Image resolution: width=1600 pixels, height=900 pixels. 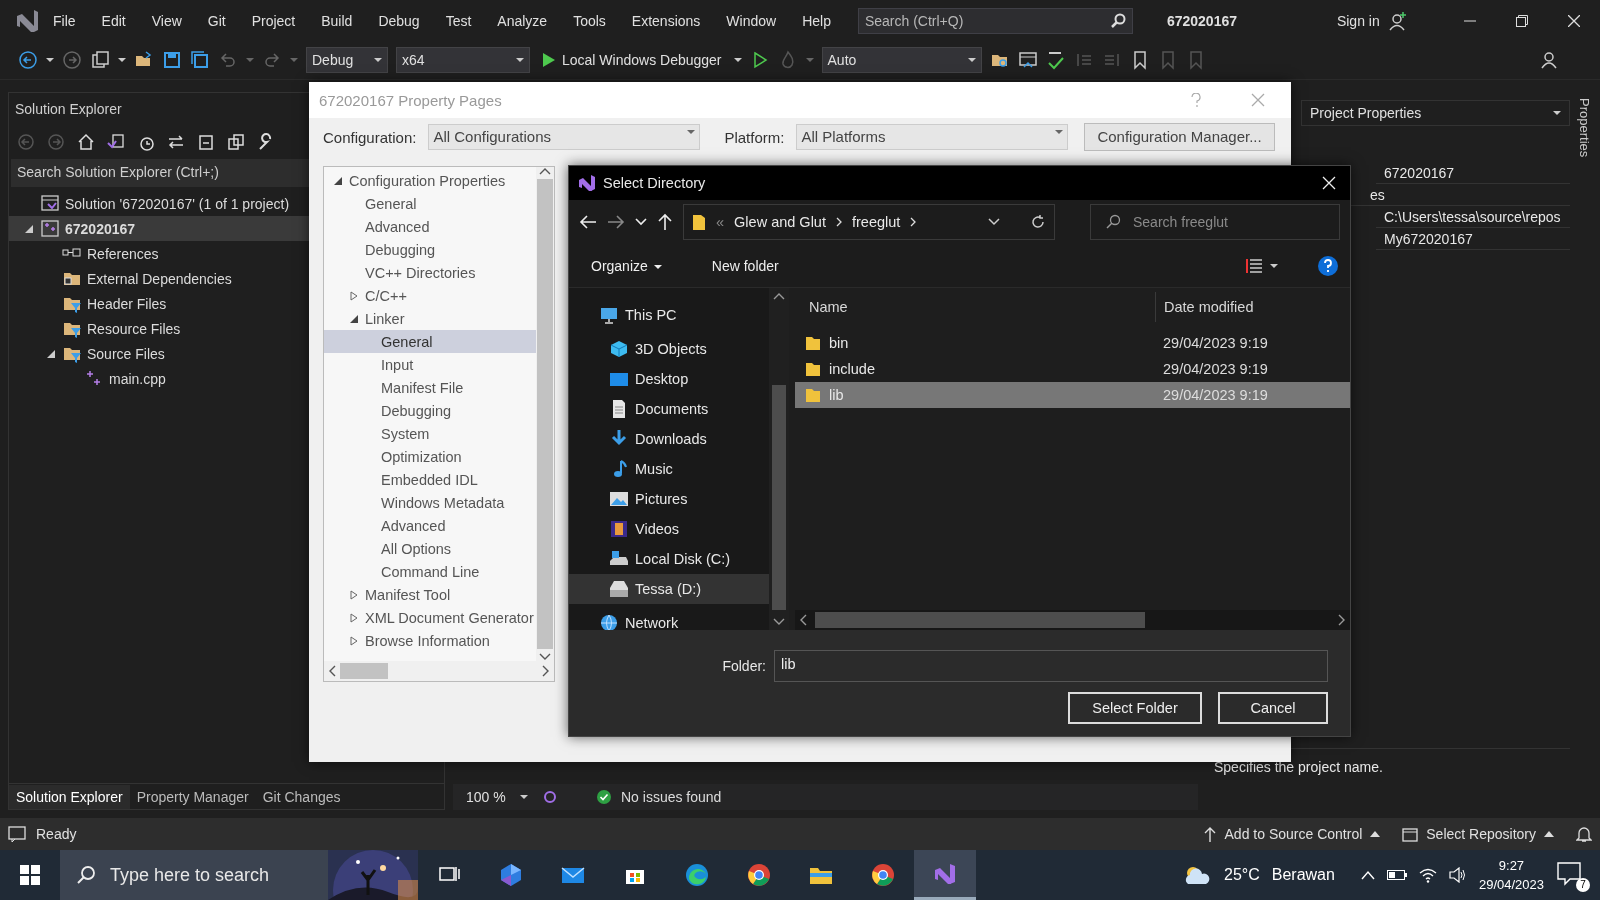 What do you see at coordinates (273, 20) in the screenshot?
I see `menu-item: Project` at bounding box center [273, 20].